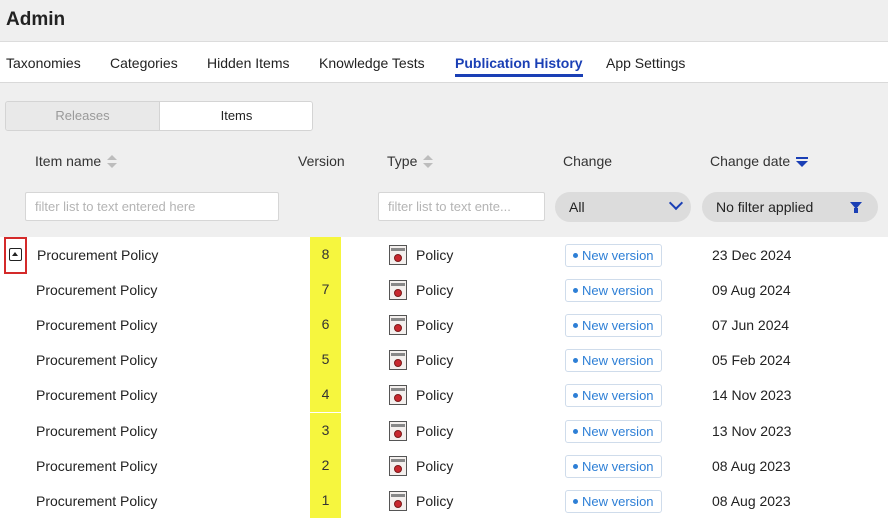 This screenshot has width=888, height=518. Describe the element at coordinates (751, 360) in the screenshot. I see `change-date-cell: 05 Feb 2024` at that location.